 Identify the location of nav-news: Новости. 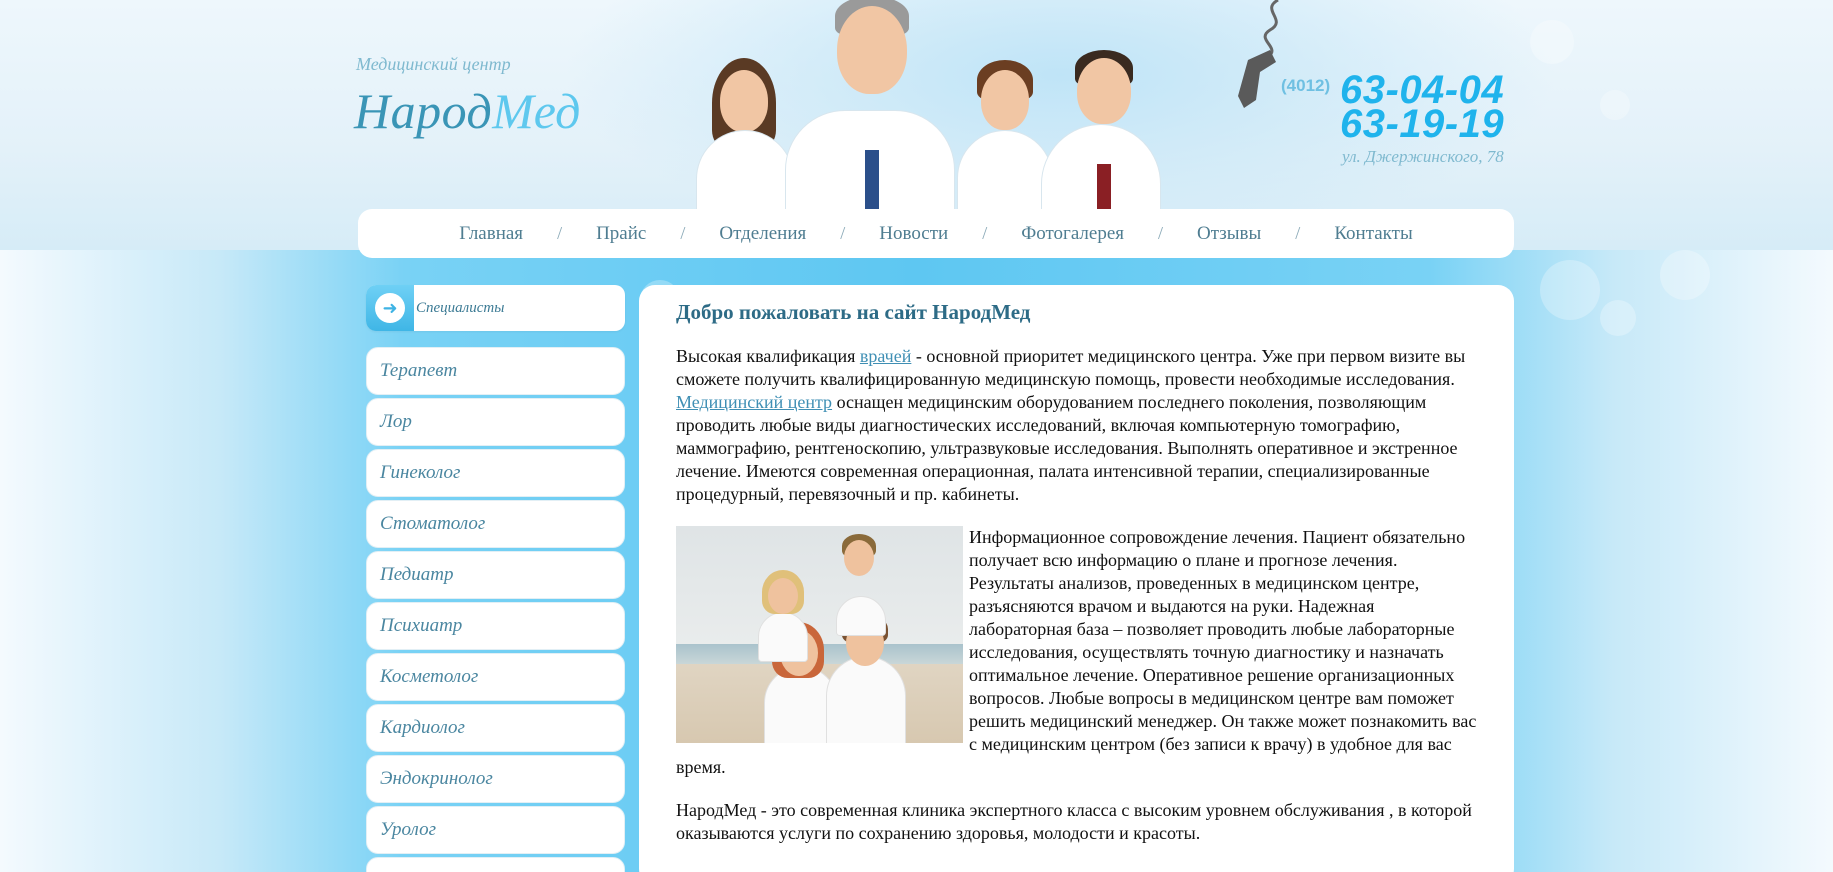
(913, 234).